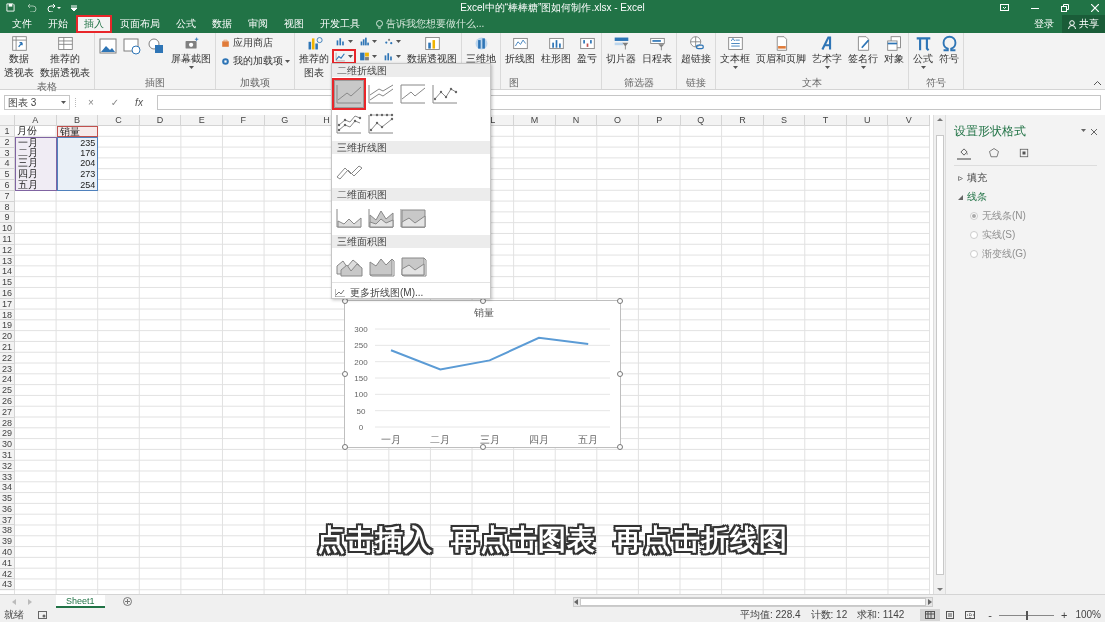  What do you see at coordinates (781, 50) in the screenshot?
I see `ribbon-button: 页眉和页脚` at bounding box center [781, 50].